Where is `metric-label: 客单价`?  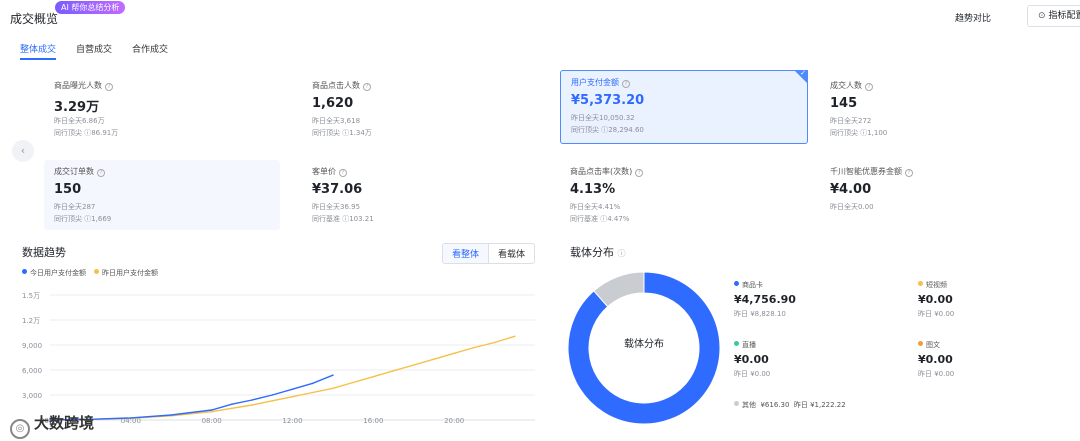 metric-label: 客单价 is located at coordinates (324, 171).